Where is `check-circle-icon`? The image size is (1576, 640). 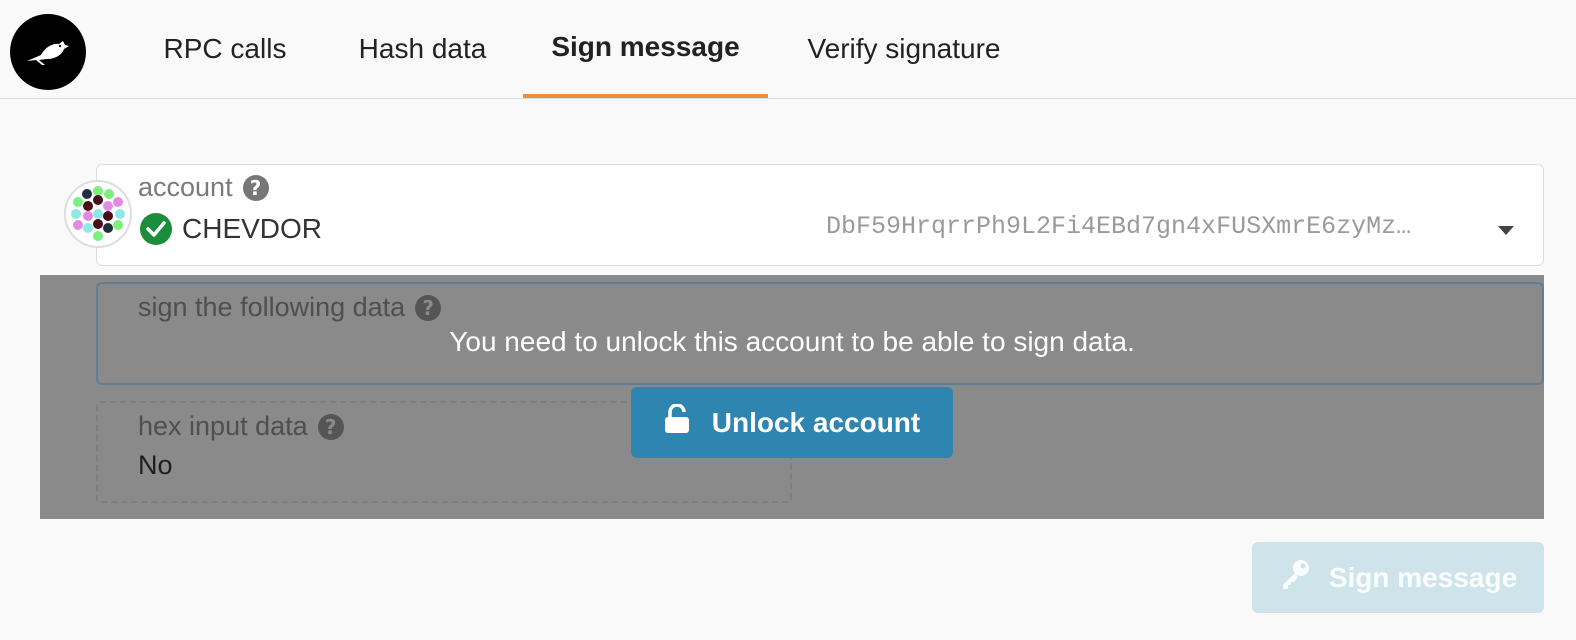
check-circle-icon is located at coordinates (156, 229).